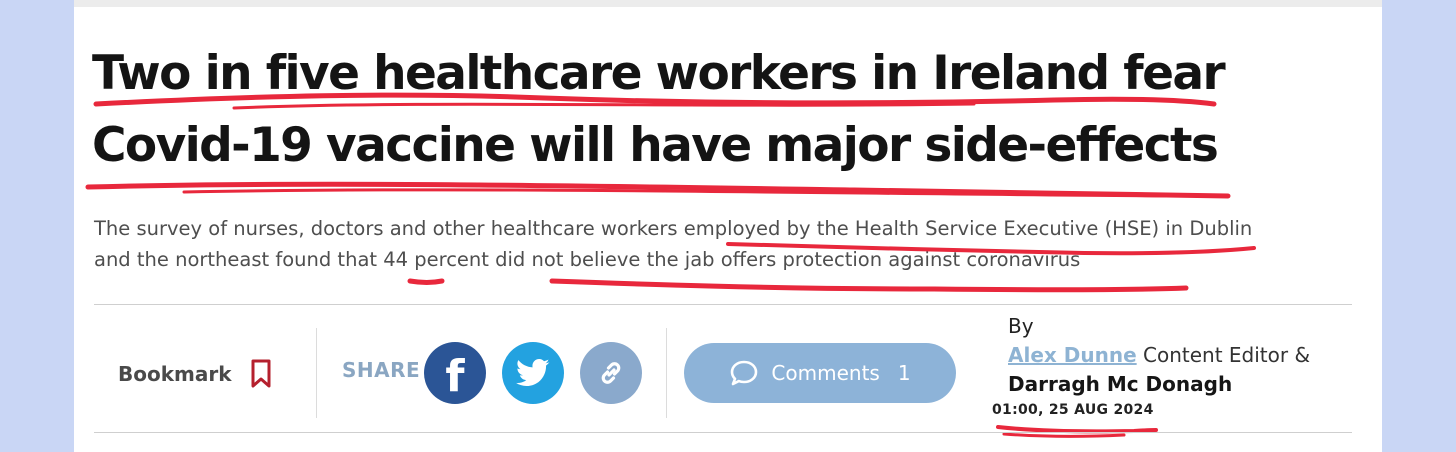 This screenshot has height=452, width=1456. Describe the element at coordinates (1120, 384) in the screenshot. I see `second-author: Darragh Mc Donagh` at that location.